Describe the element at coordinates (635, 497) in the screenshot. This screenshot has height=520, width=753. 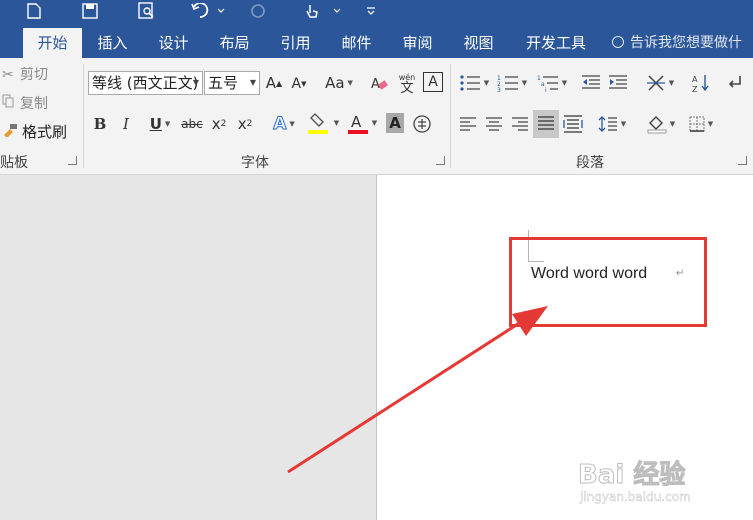
I see `watermark-url: jingyan.baidu.com` at that location.